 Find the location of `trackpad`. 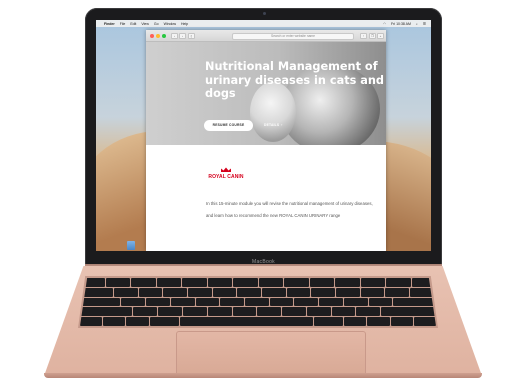

trackpad is located at coordinates (271, 353).